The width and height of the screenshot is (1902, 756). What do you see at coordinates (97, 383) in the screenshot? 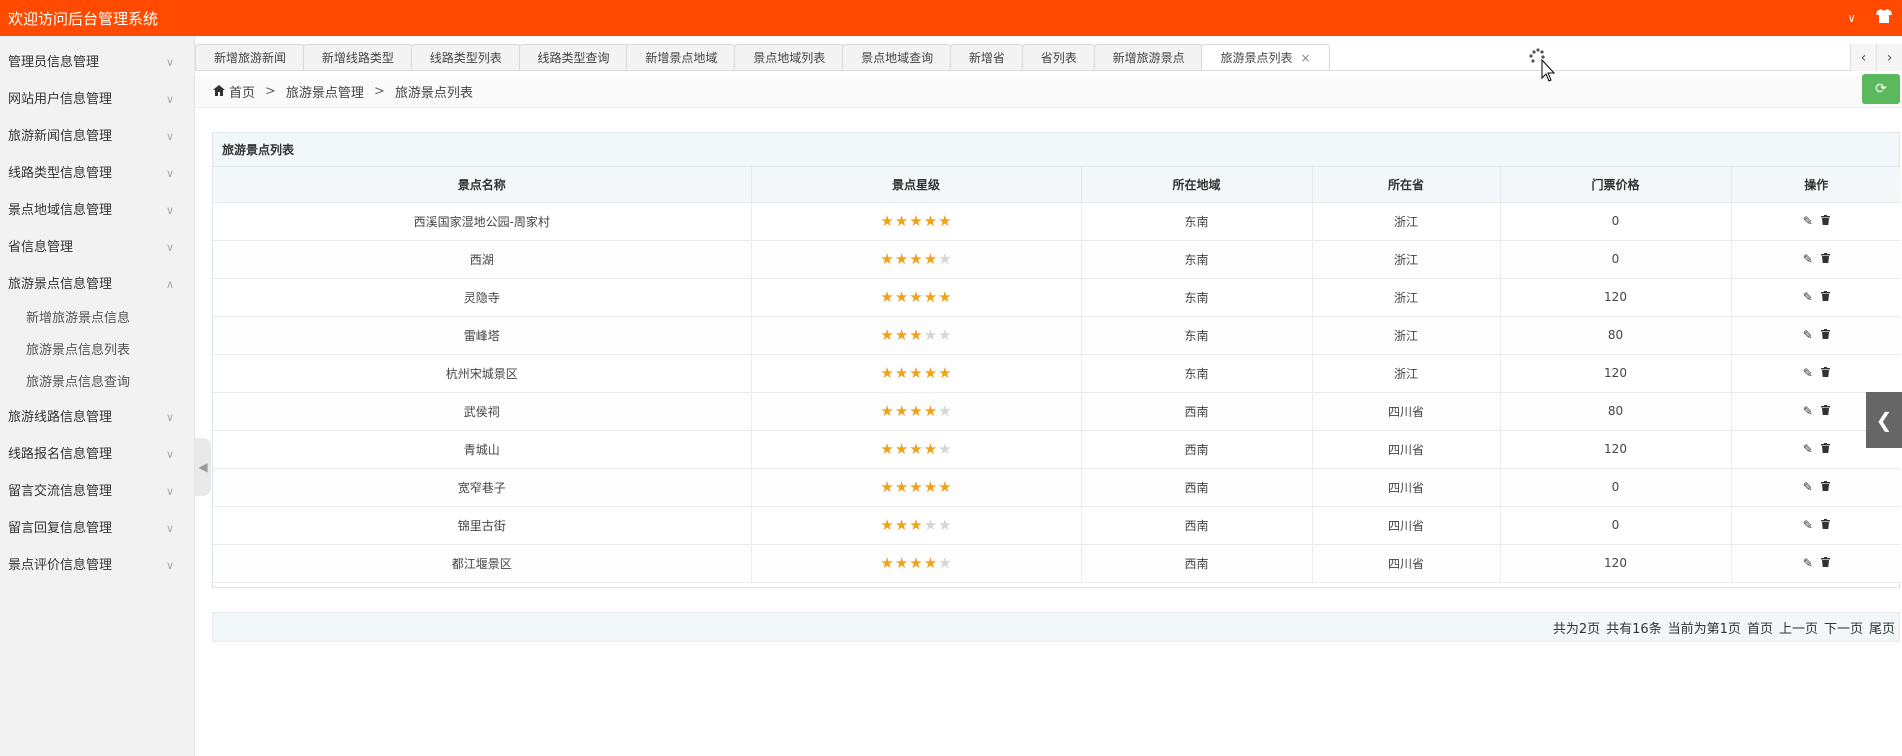
I see `sidebar-sub-attraction-query: 旅游景点信息查询` at bounding box center [97, 383].